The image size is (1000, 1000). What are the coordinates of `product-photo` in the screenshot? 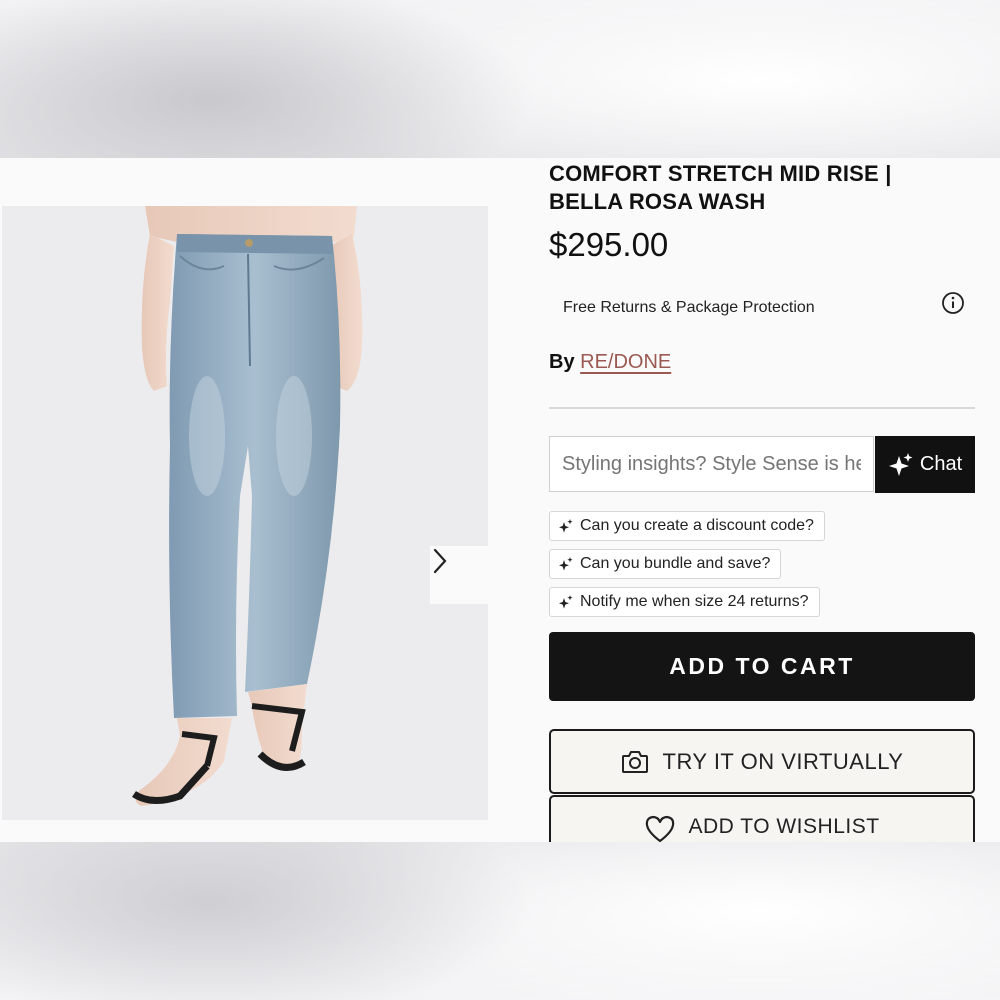 It's located at (247, 506).